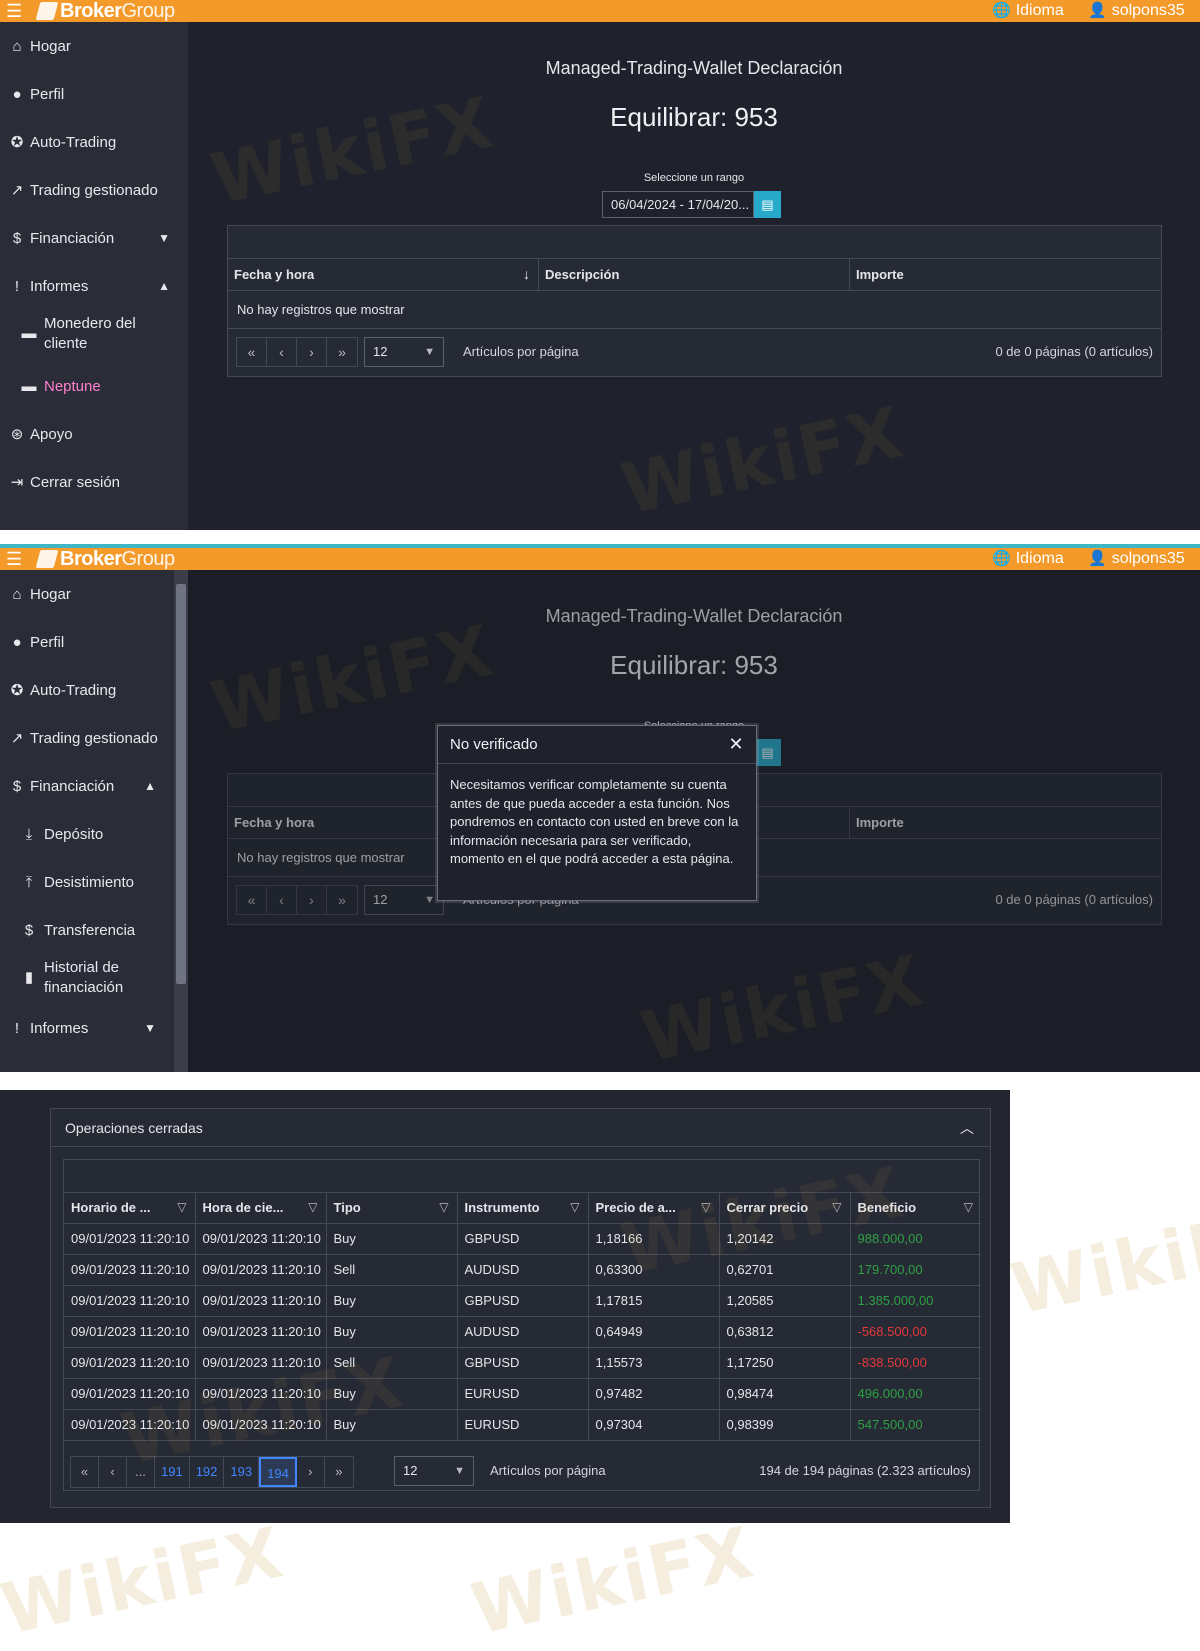  Describe the element at coordinates (520, 1128) in the screenshot. I see `card-header: Operaciones cerradas ︿` at that location.